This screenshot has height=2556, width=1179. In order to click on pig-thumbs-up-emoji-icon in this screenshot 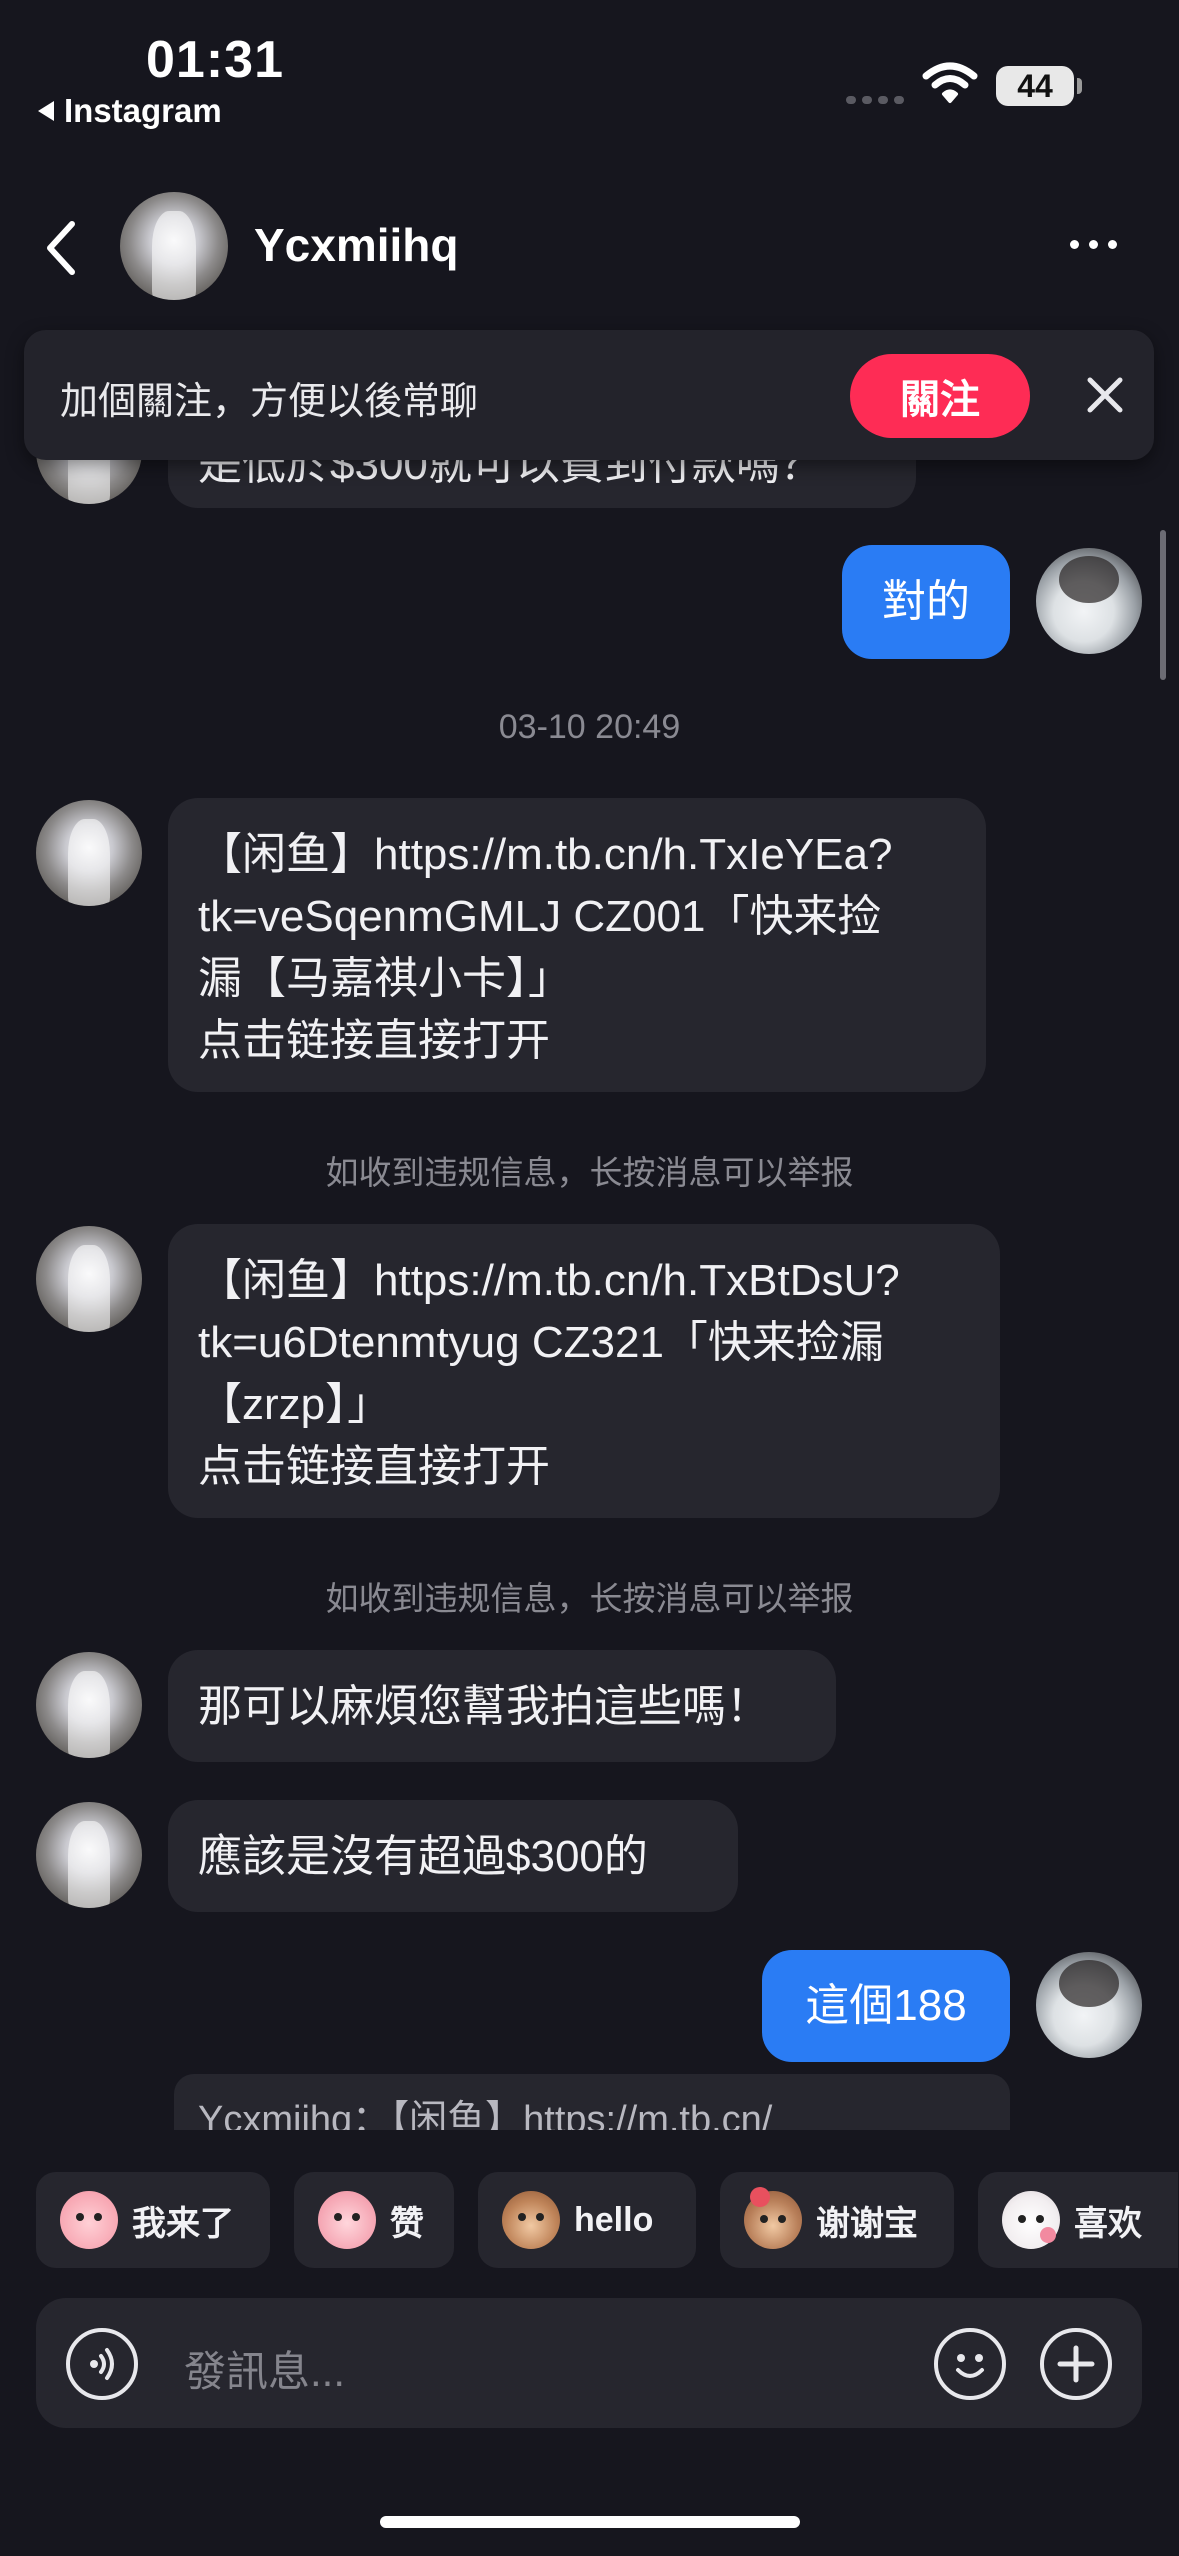, I will do `click(347, 2220)`.